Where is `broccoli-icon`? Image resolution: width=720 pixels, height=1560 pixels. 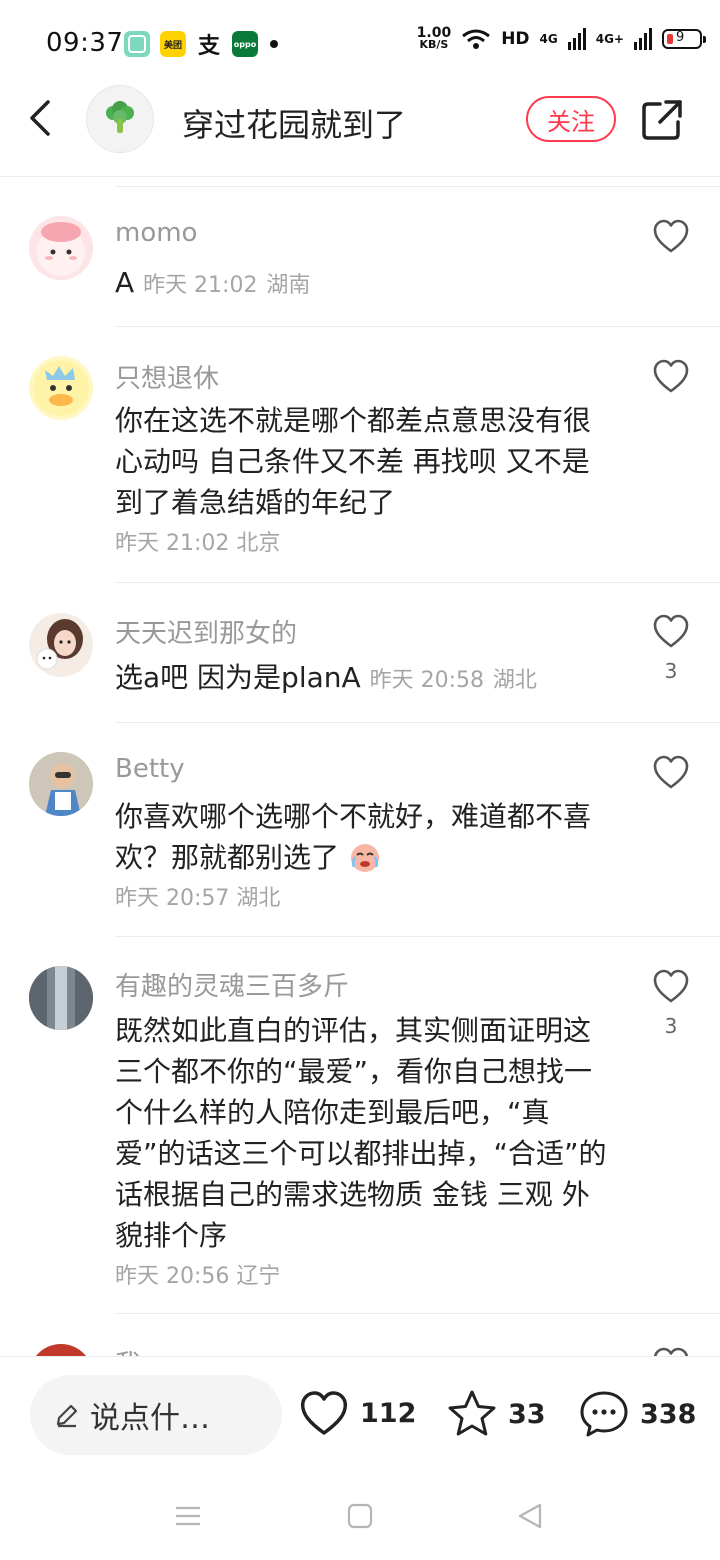 broccoli-icon is located at coordinates (120, 117).